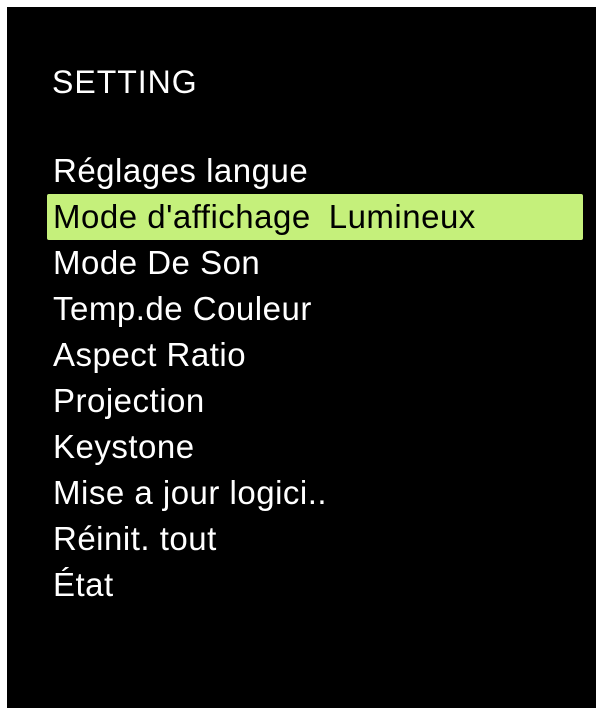 Image resolution: width=604 pixels, height=716 pixels. What do you see at coordinates (83, 584) in the screenshot?
I see `menu-item-label: État` at bounding box center [83, 584].